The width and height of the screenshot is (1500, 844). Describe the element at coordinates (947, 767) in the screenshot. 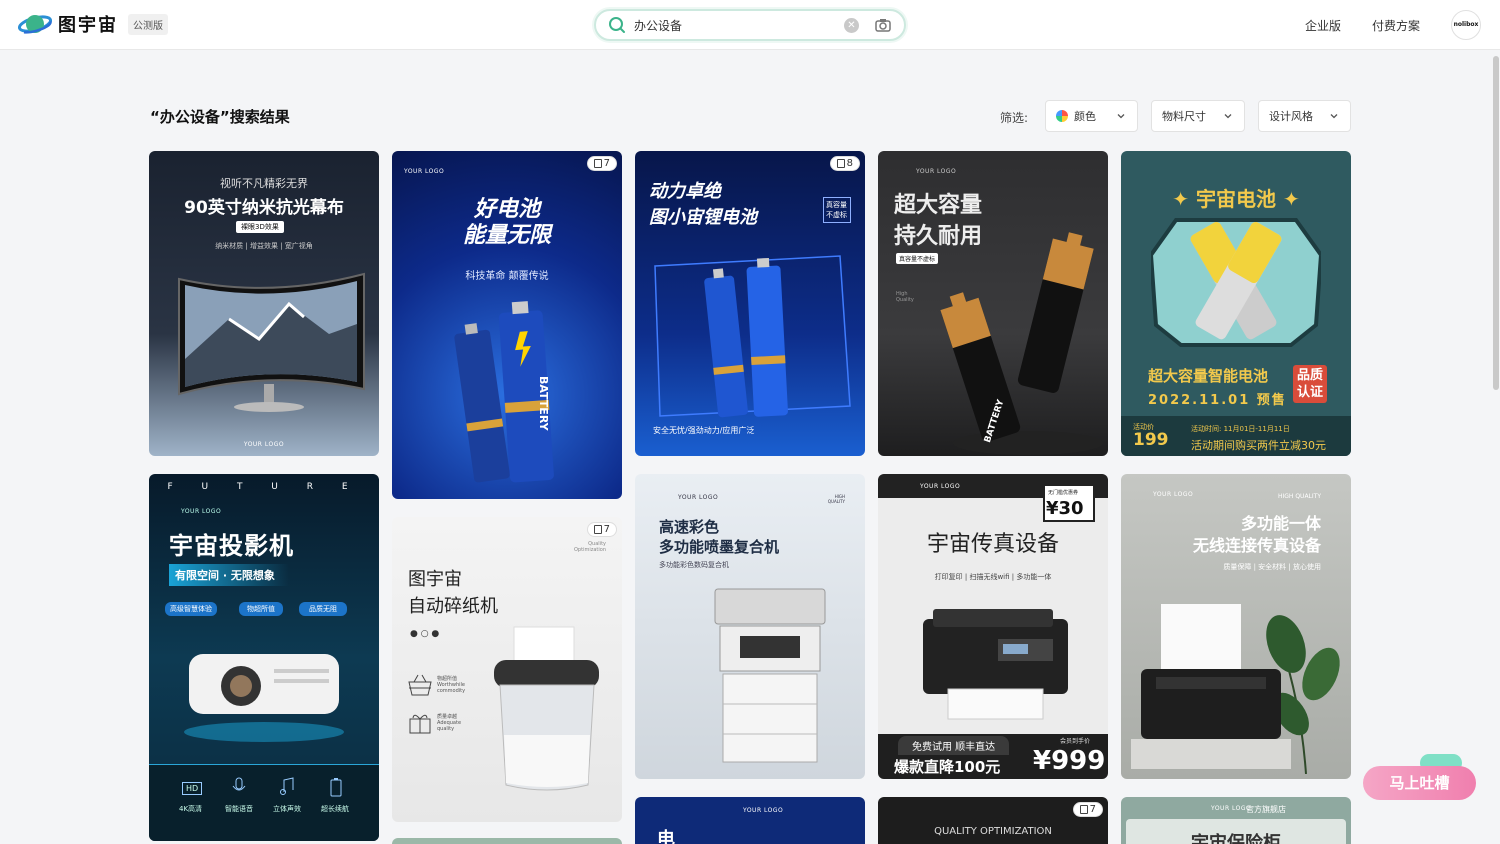

I see `band-promo: 爆款直降100元` at that location.